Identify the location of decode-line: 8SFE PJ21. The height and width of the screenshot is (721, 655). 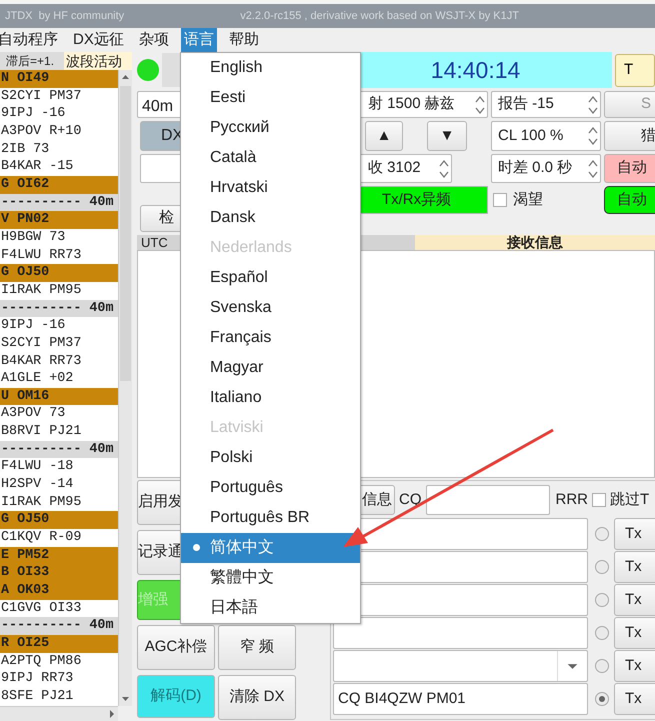
(37, 697).